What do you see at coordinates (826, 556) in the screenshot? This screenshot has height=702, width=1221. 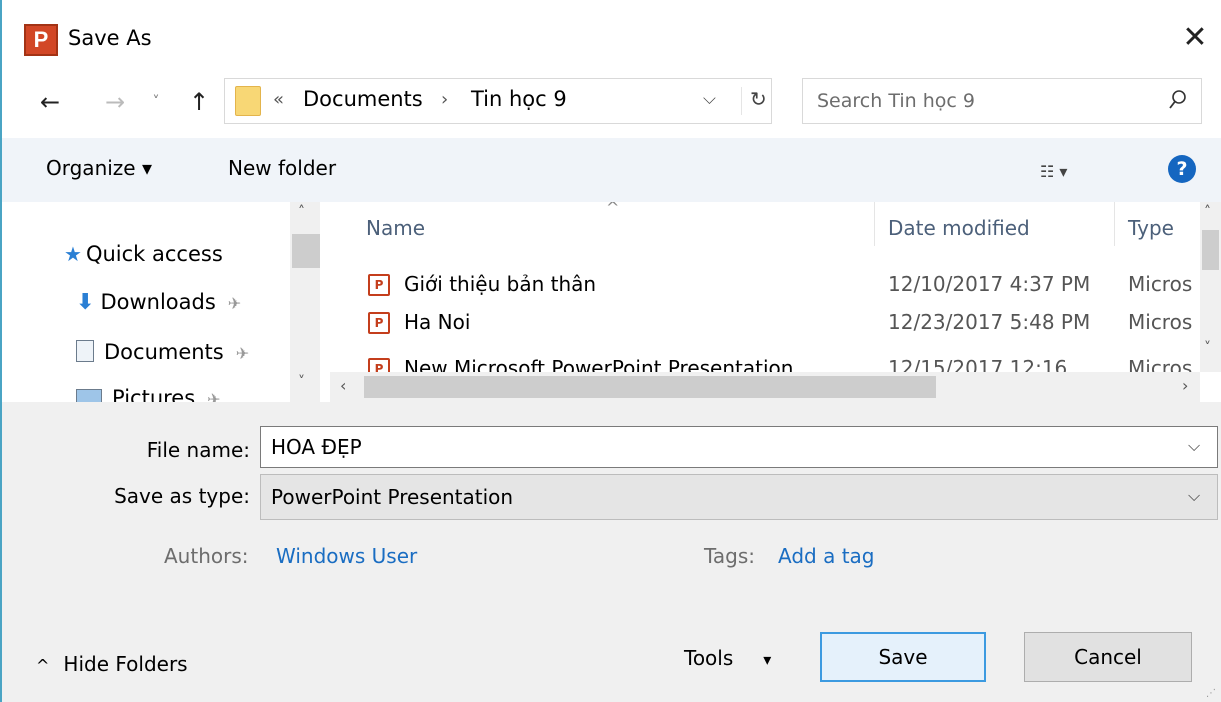 I see `add-tag-link: Add a tag` at bounding box center [826, 556].